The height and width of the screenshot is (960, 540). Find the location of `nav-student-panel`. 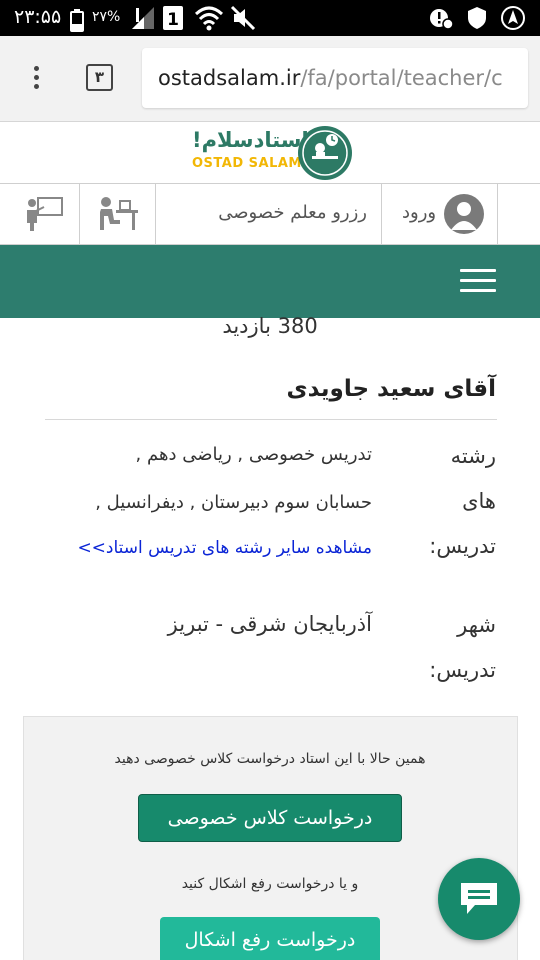

nav-student-panel is located at coordinates (118, 214).